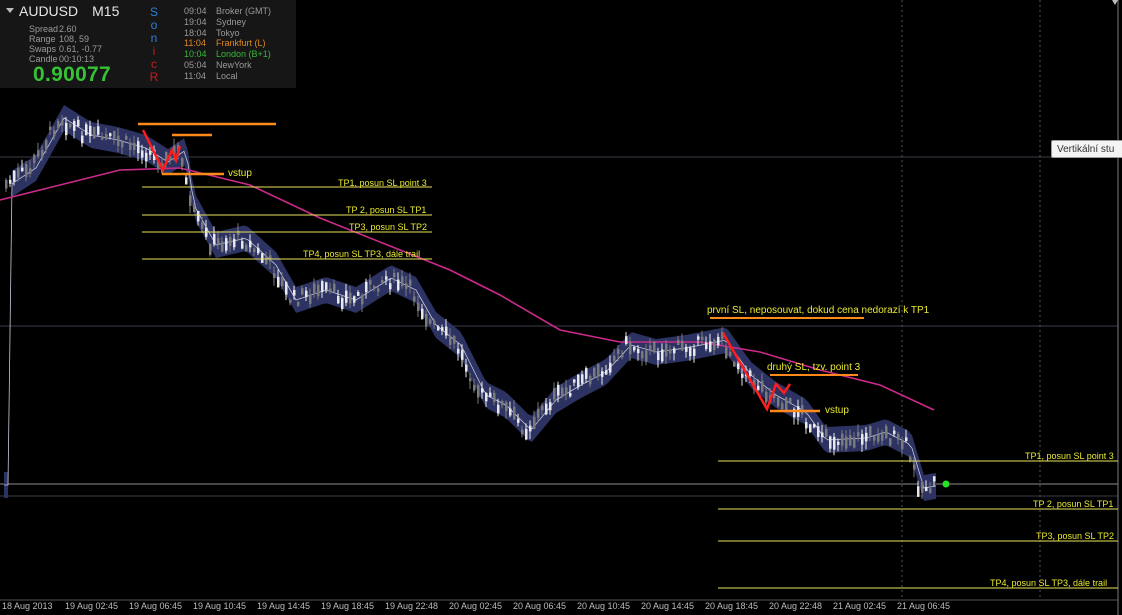  I want to click on session-name: London (B+1), so click(243, 54).